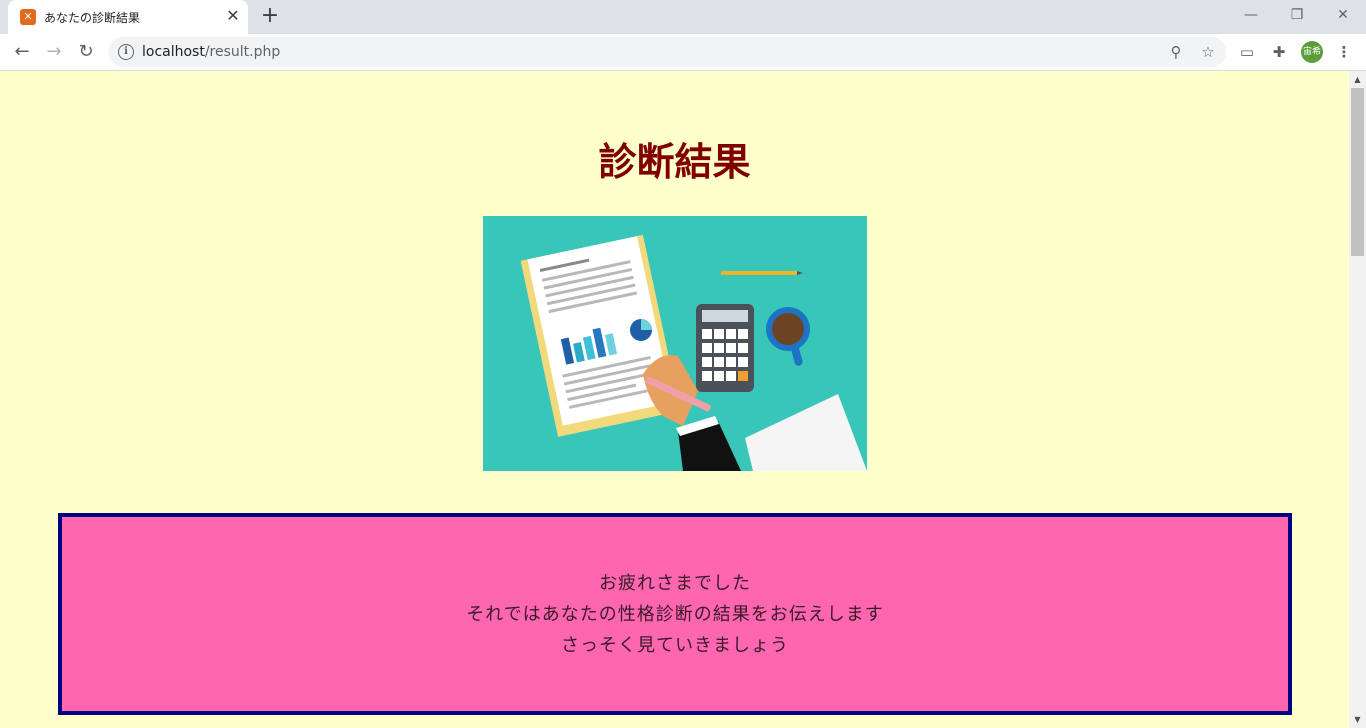  I want to click on tab-strip: ✕ あなたの診断結果 ✕ + — ❐ ✕, so click(683, 17).